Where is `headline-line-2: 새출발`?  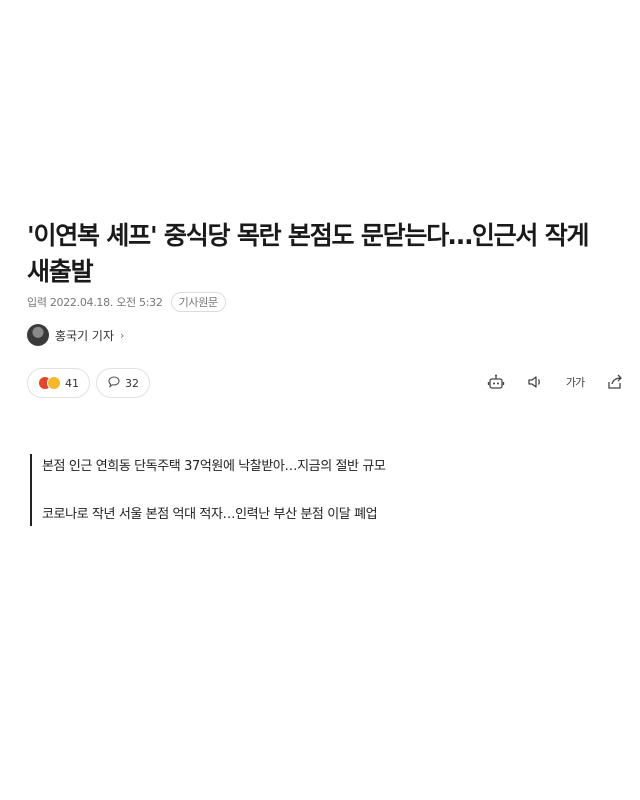 headline-line-2: 새출발 is located at coordinates (60, 271).